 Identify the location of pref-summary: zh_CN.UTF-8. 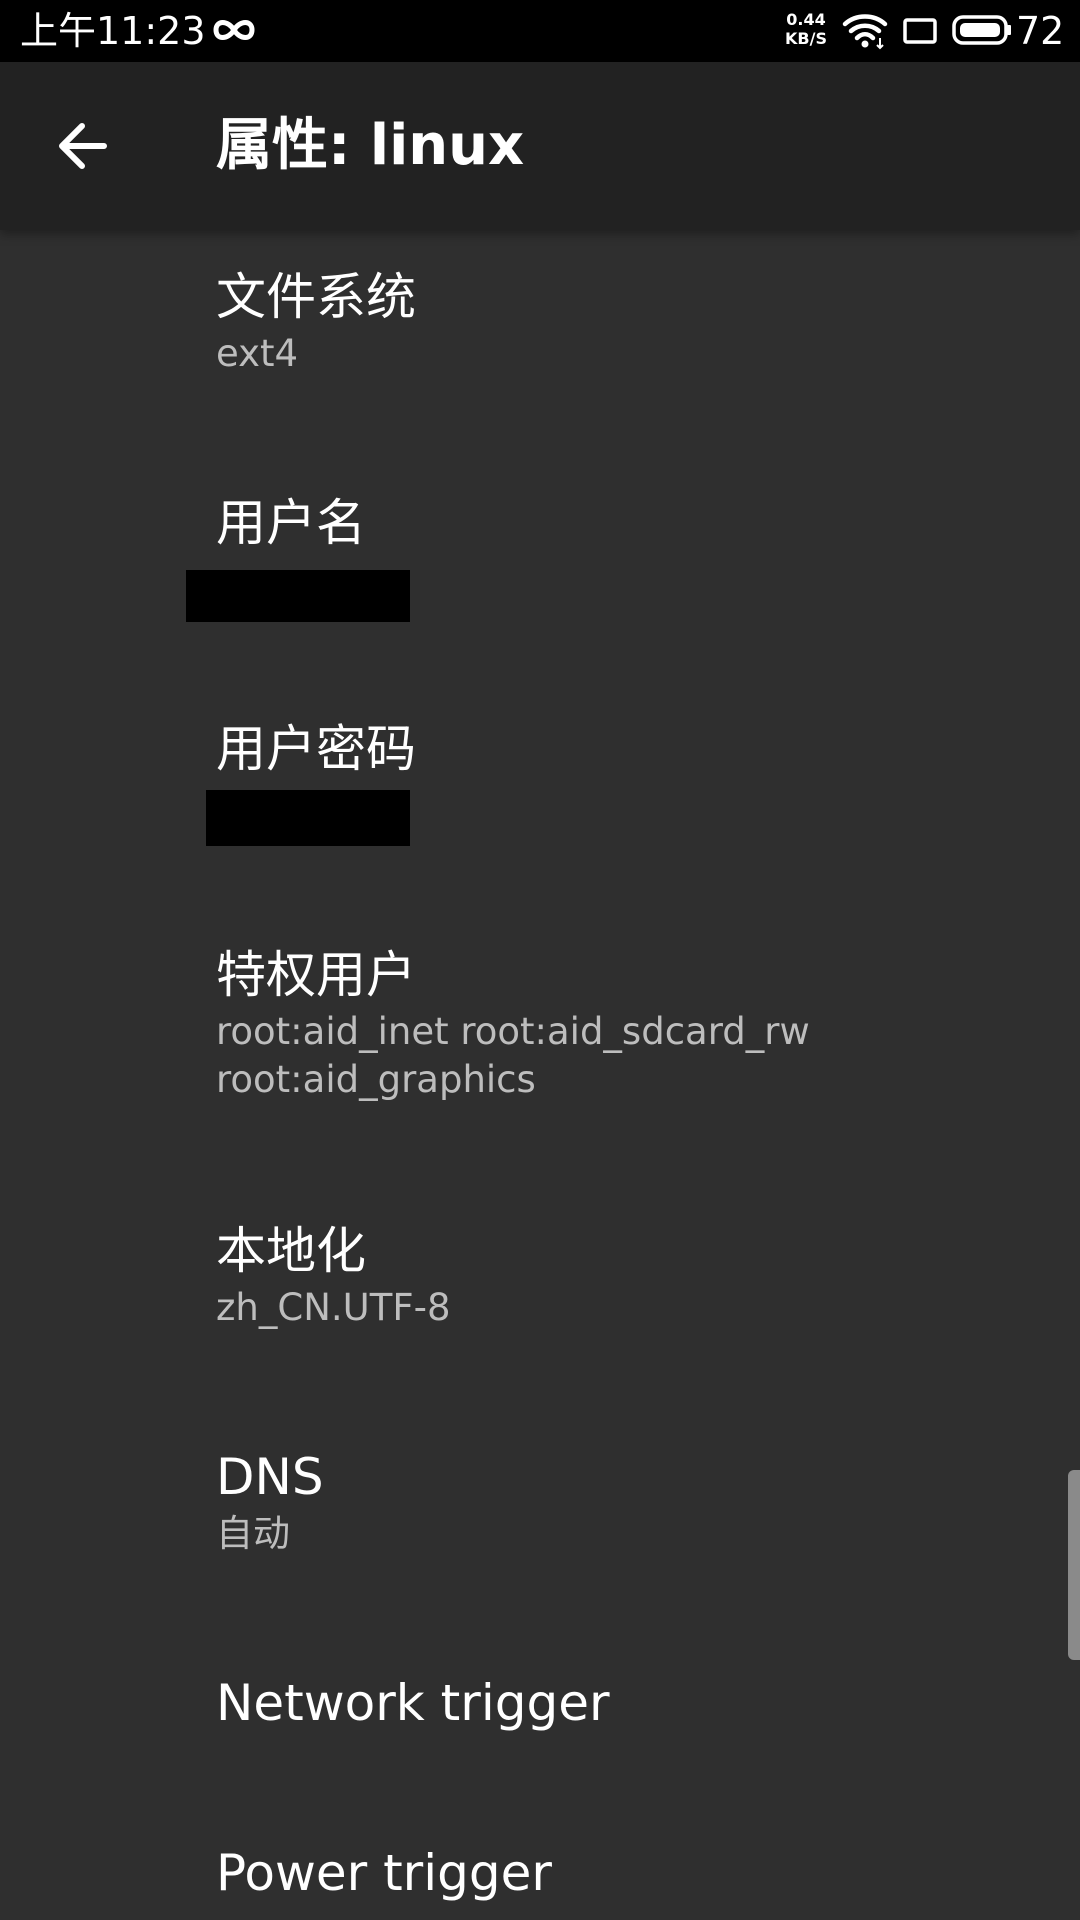
(333, 1307).